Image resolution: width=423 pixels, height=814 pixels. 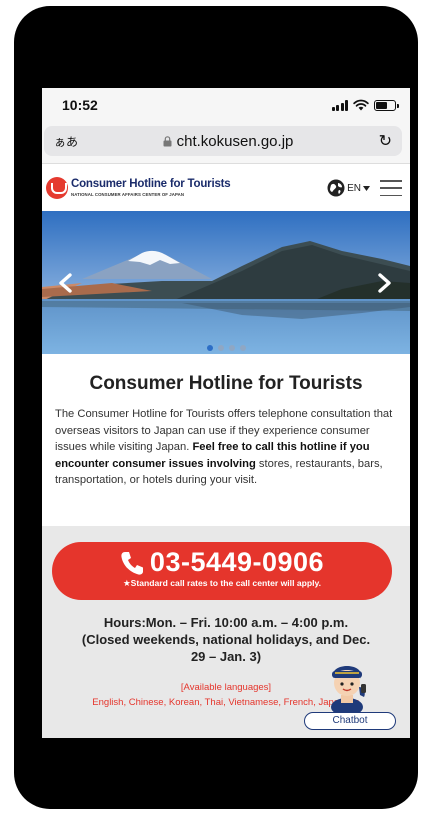 I want to click on page-title: Consumer Hotline for Tourists, so click(x=226, y=383).